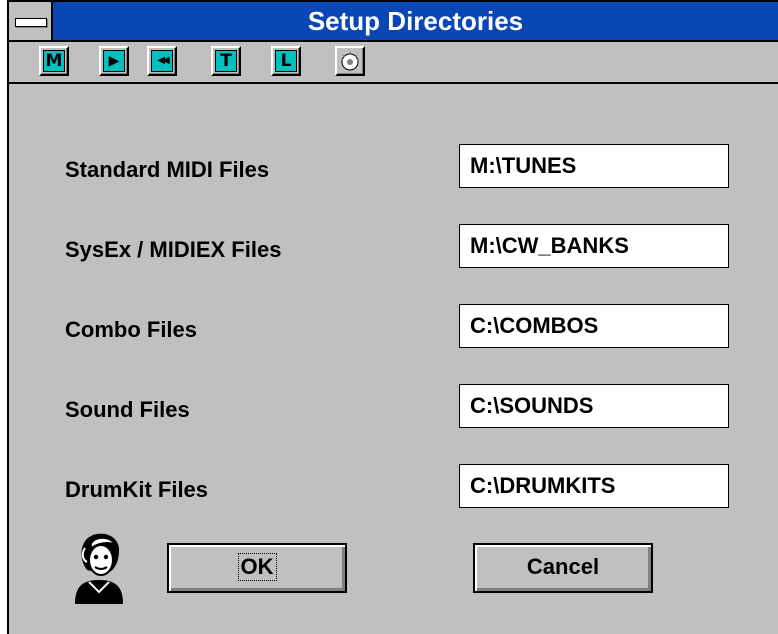  I want to click on system-menu-button, so click(31, 21).